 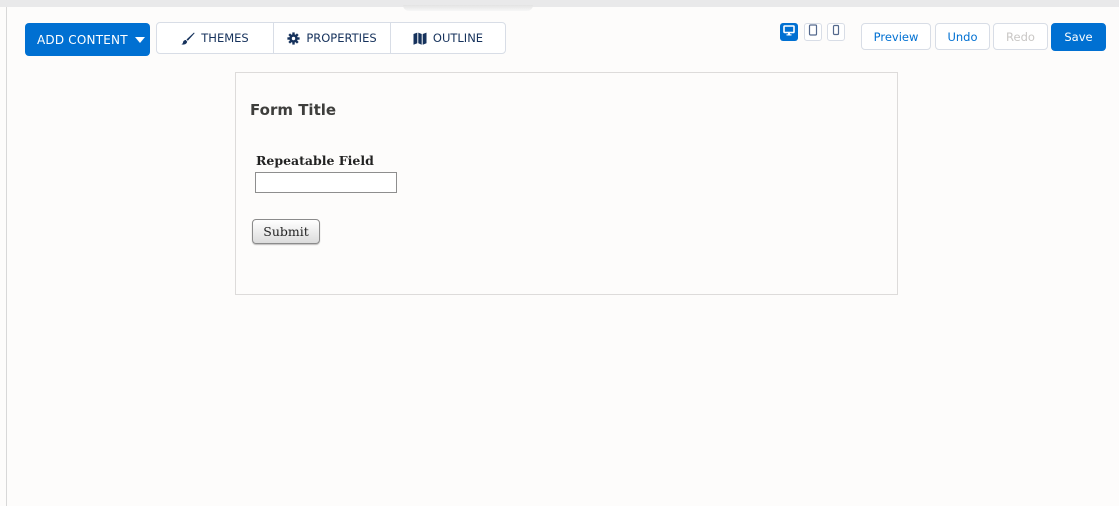 I want to click on preview-label: Preview, so click(x=896, y=36).